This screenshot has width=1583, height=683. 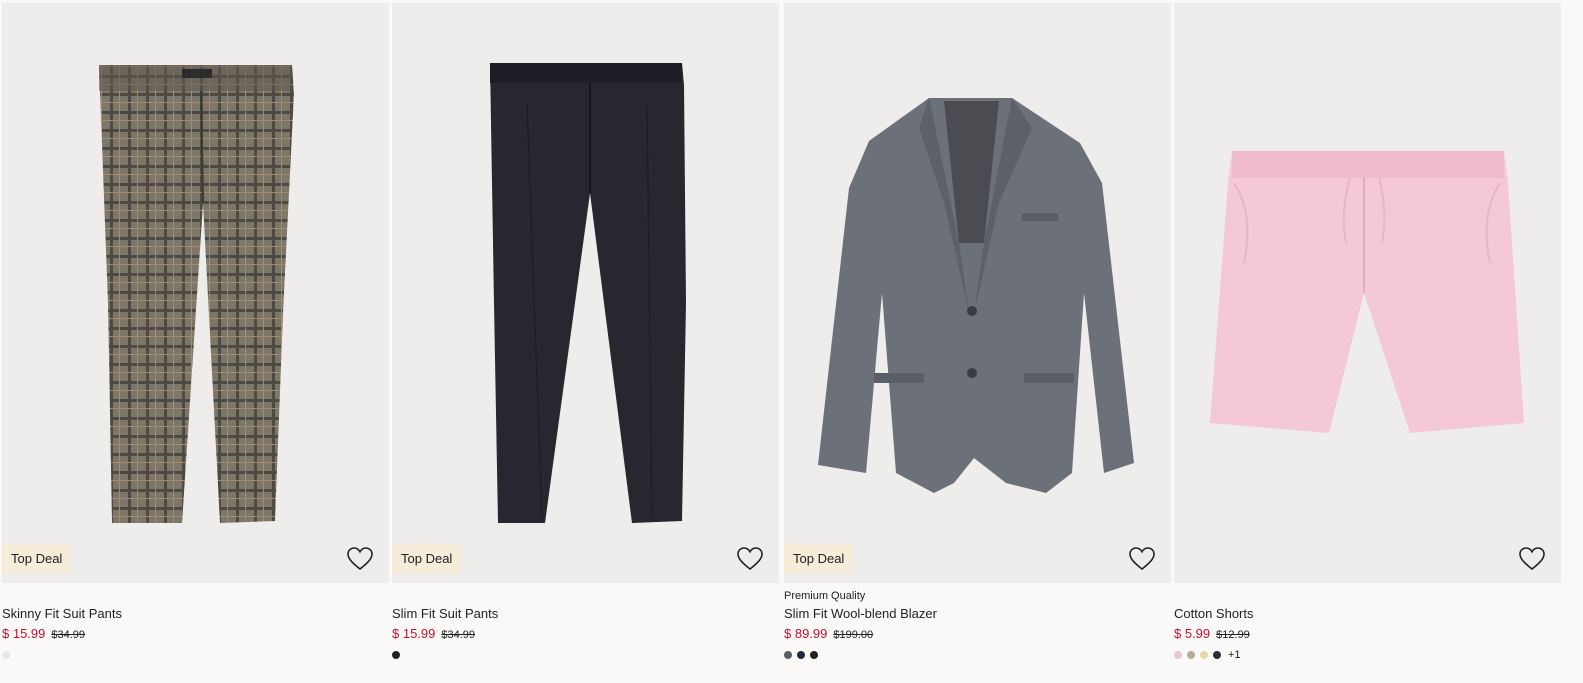 What do you see at coordinates (853, 635) in the screenshot?
I see `original-price: $199.00` at bounding box center [853, 635].